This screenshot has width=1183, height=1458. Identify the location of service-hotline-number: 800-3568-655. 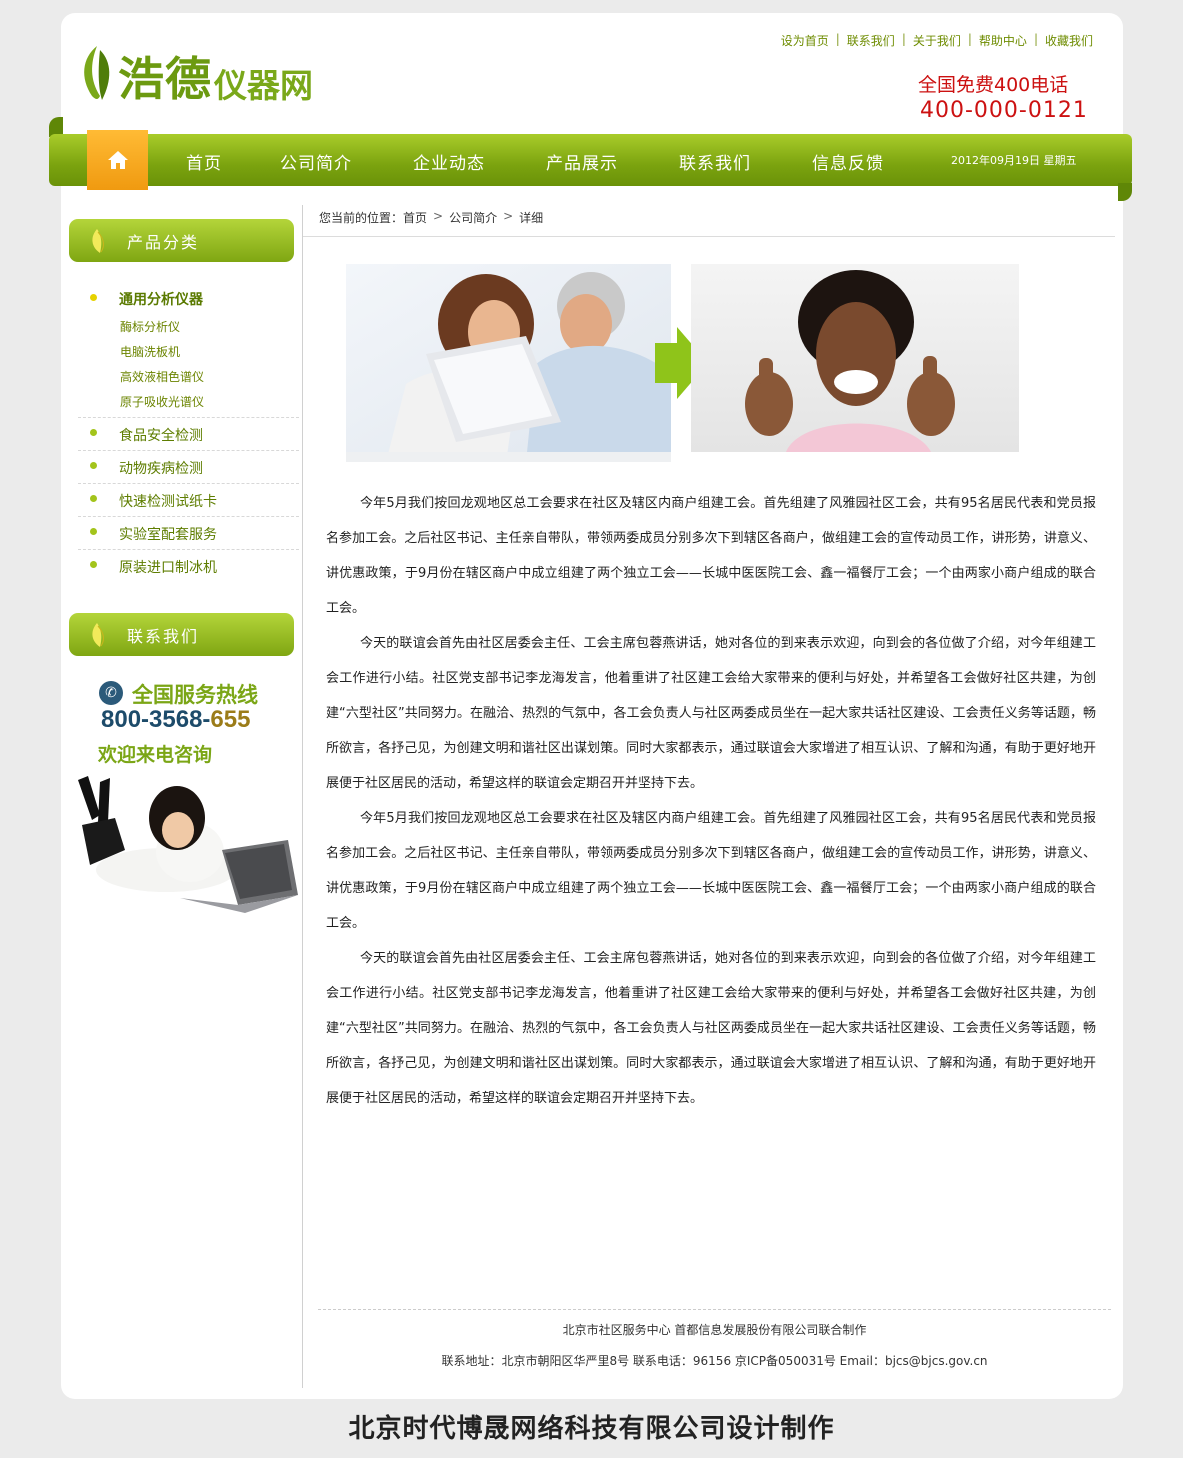
(175, 720).